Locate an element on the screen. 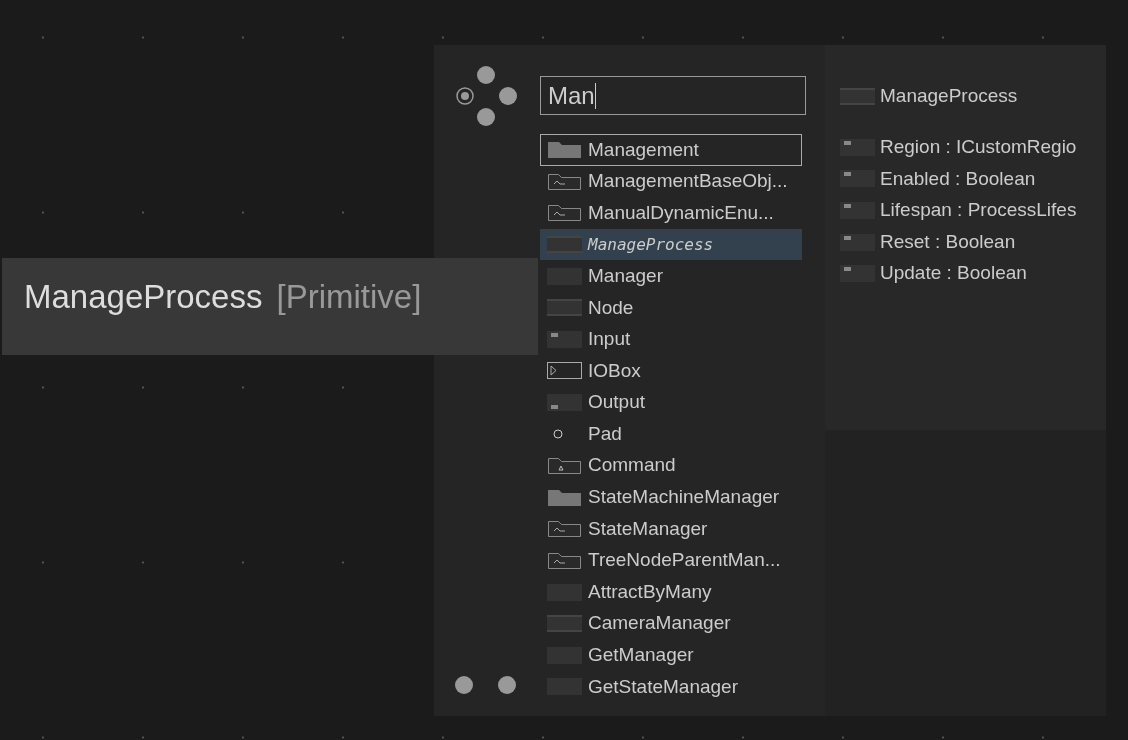 The image size is (1128, 740). dpad-icon is located at coordinates (486, 96).